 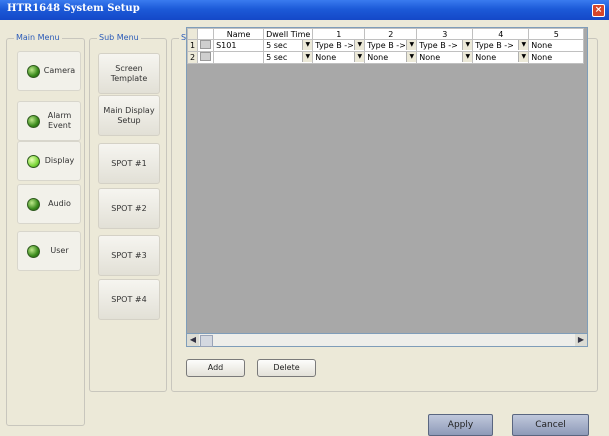 What do you see at coordinates (598, 10) in the screenshot?
I see `close-icon: ×` at bounding box center [598, 10].